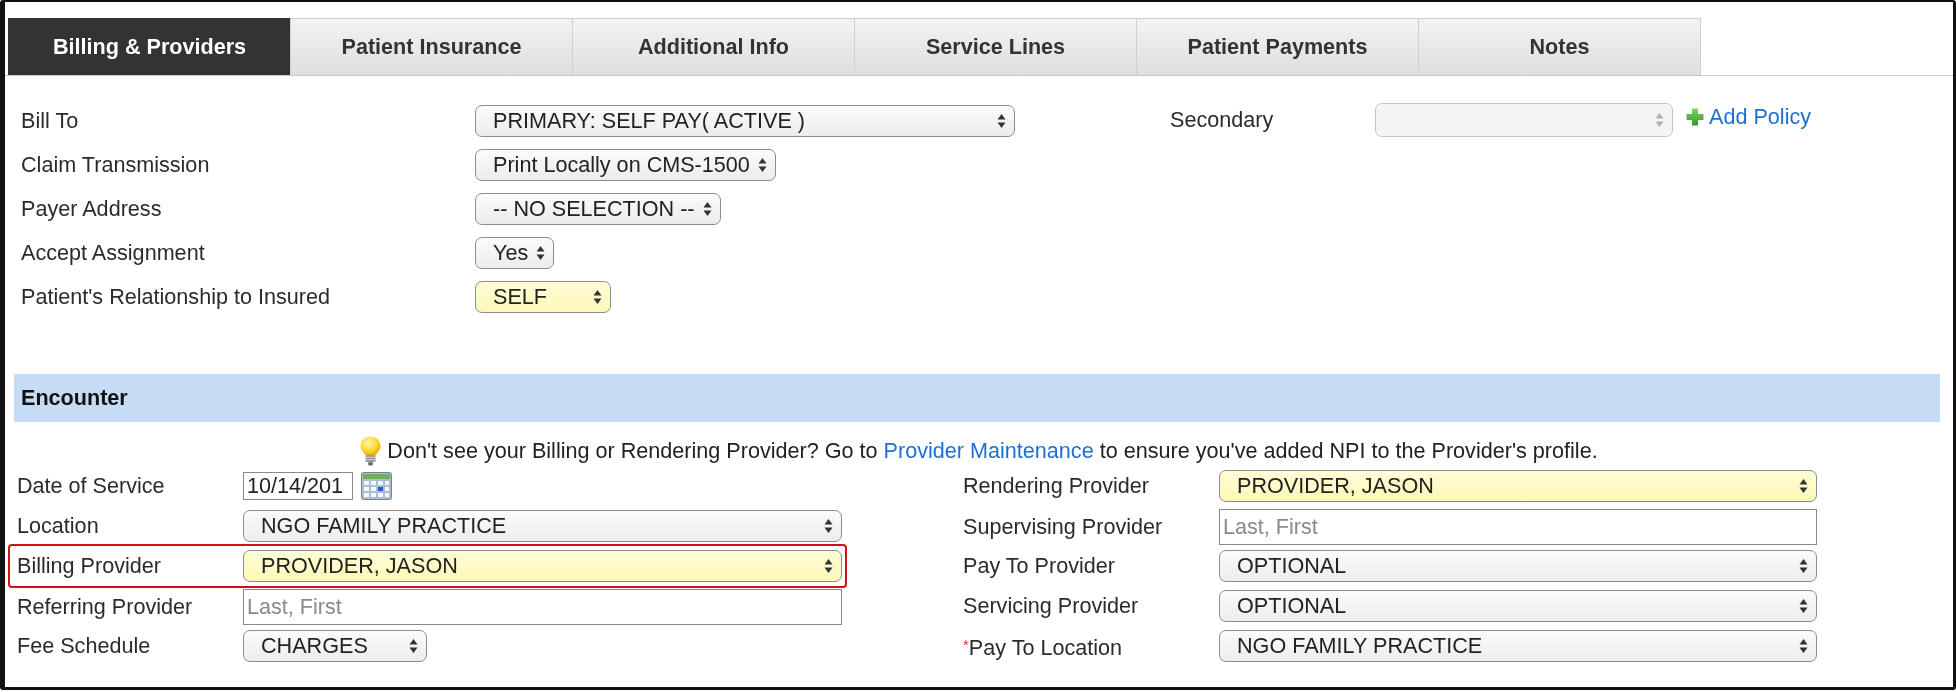 Image resolution: width=1956 pixels, height=692 pixels. I want to click on field-label: Accept Assignment, so click(113, 253).